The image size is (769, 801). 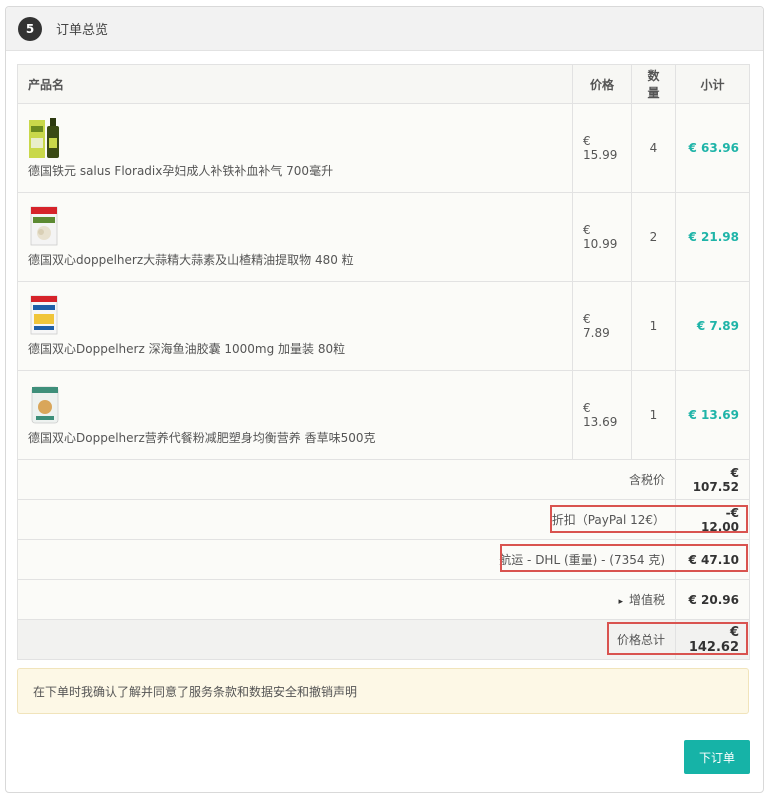 I want to click on product-cell: 德国双心doppelherz大蒜精大蒜素及山楂精油提取物 480 粒, so click(x=295, y=237).